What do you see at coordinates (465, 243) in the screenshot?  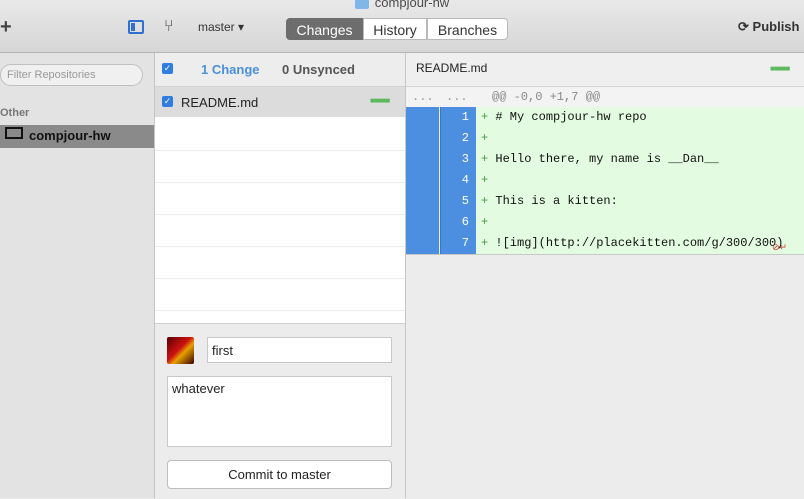 I see `line-number: 7` at bounding box center [465, 243].